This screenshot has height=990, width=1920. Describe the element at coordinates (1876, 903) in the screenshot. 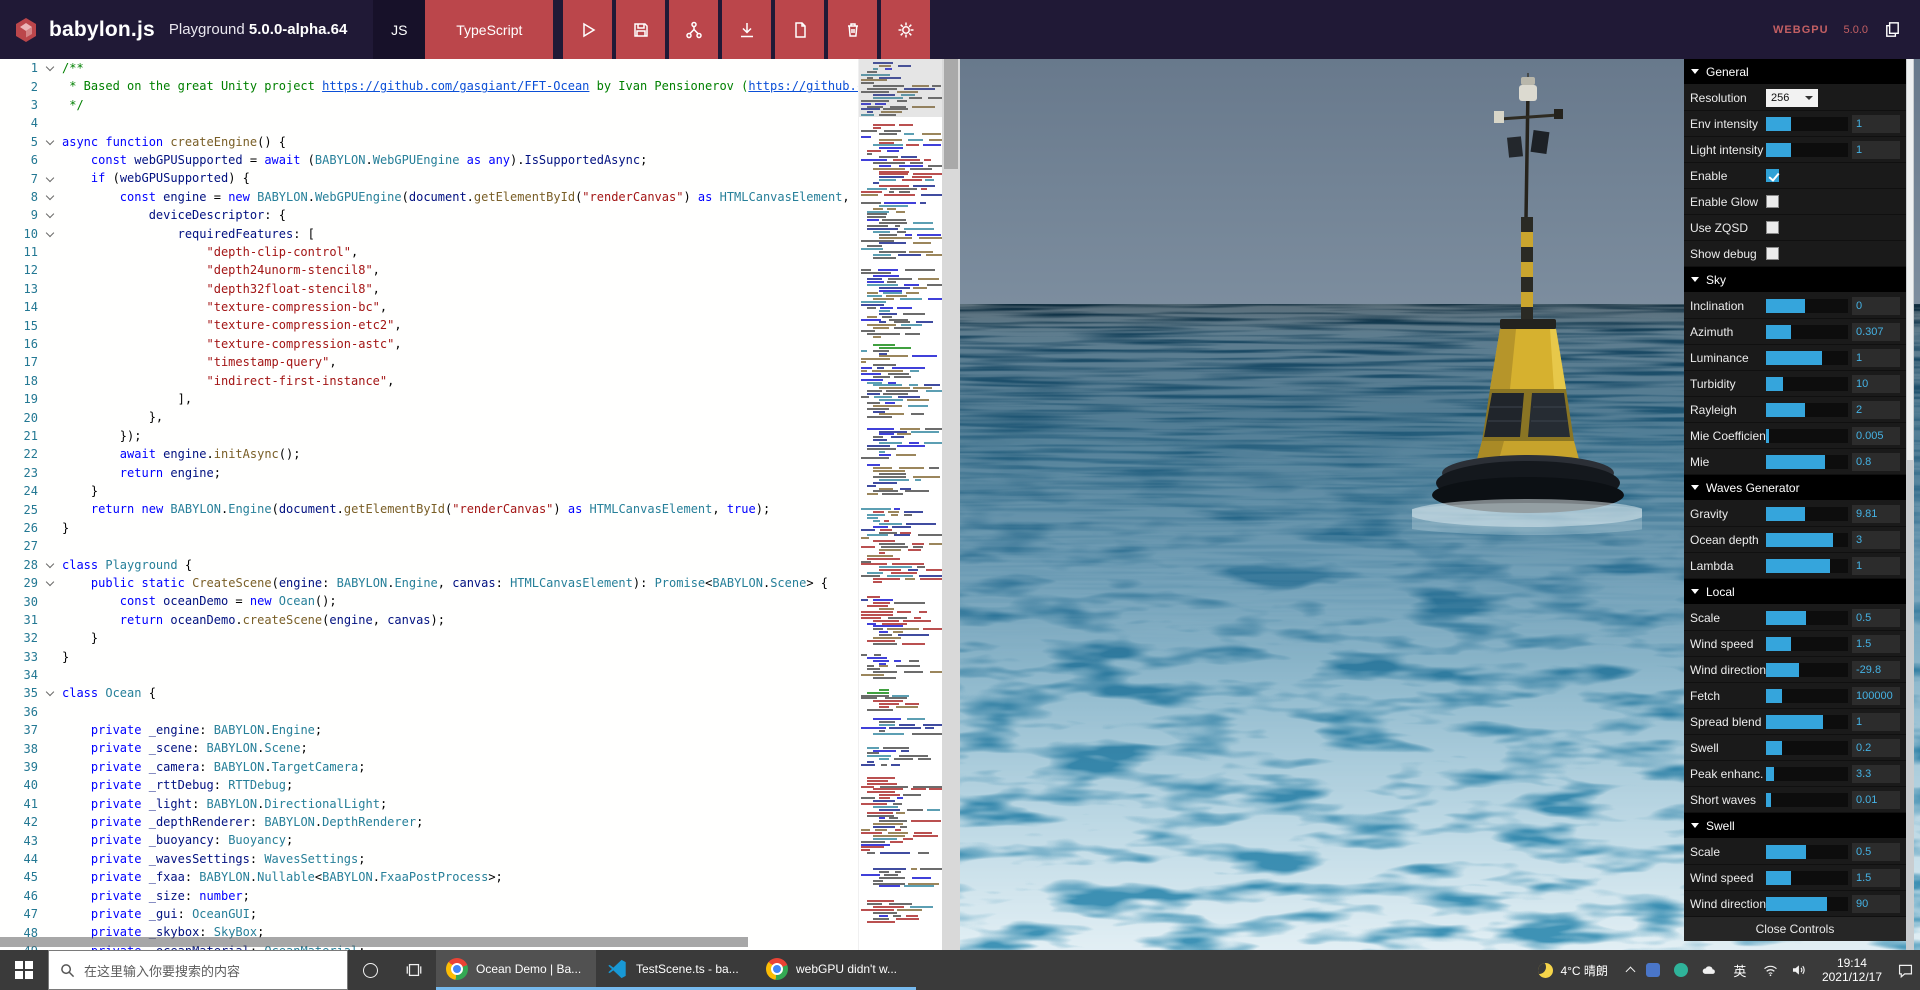

I see `value-input: 90` at that location.